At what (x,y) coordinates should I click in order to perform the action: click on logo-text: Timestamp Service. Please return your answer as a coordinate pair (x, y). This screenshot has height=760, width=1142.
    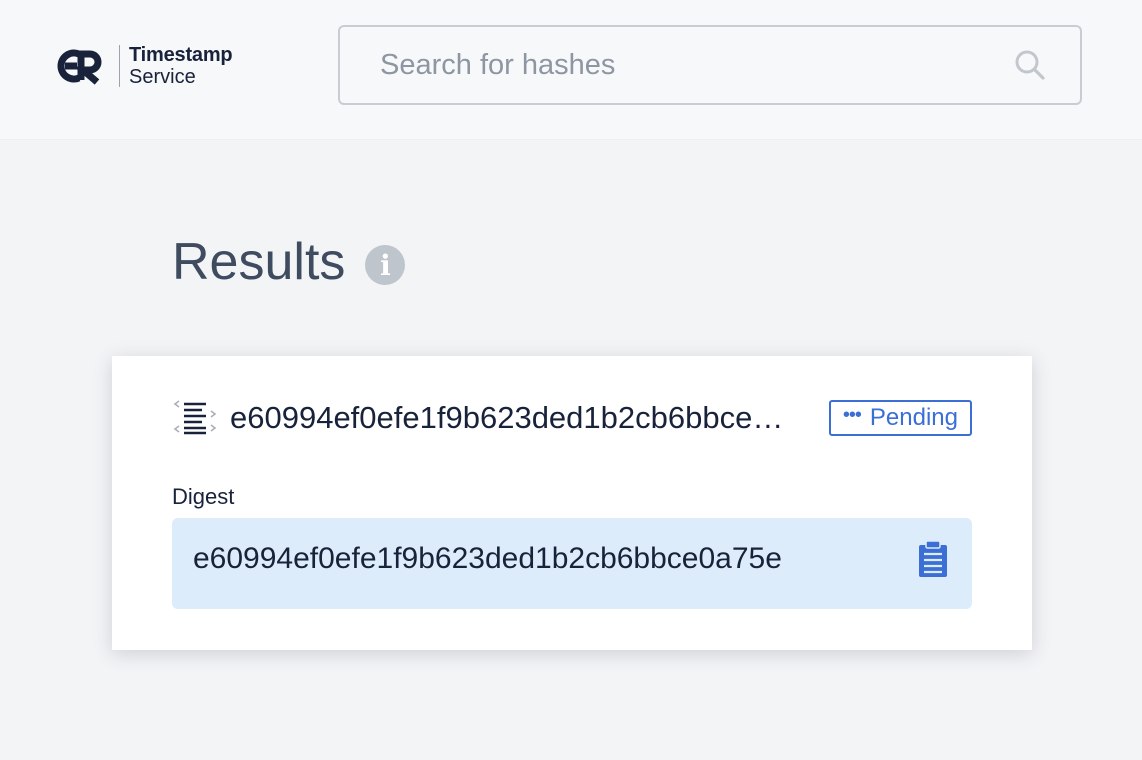
    Looking at the image, I should click on (181, 66).